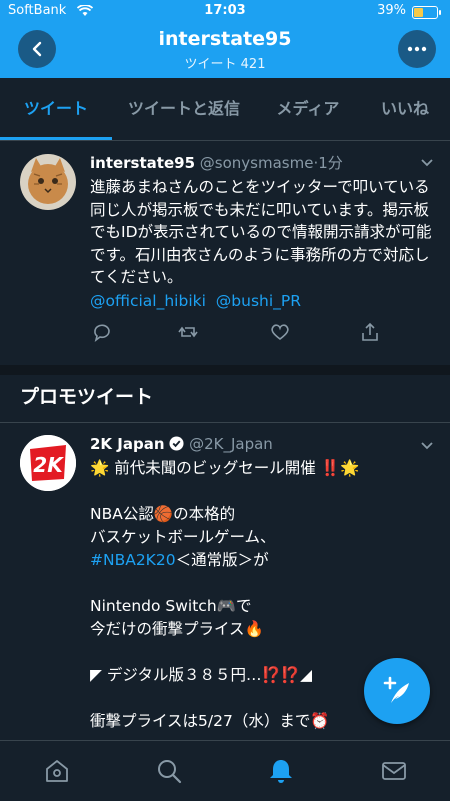 The image size is (450, 801). I want to click on nav-search, so click(169, 771).